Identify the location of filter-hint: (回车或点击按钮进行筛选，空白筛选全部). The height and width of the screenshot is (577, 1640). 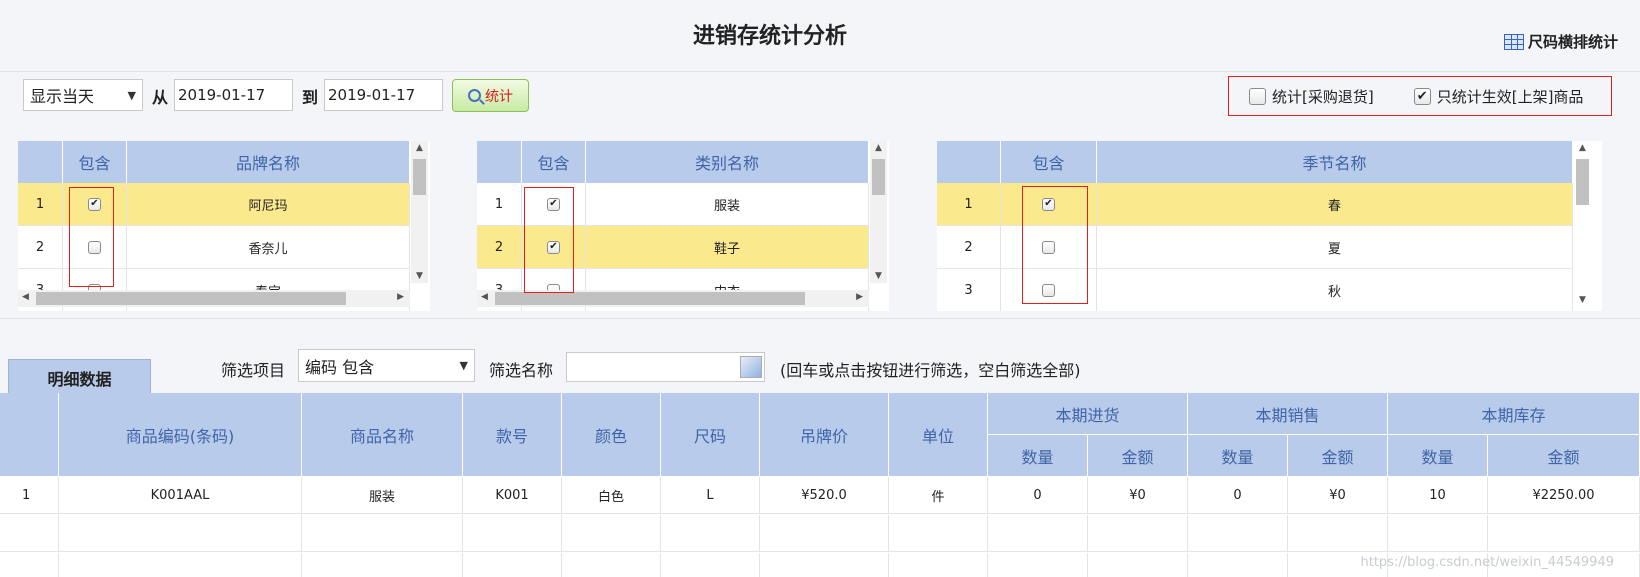
(930, 370).